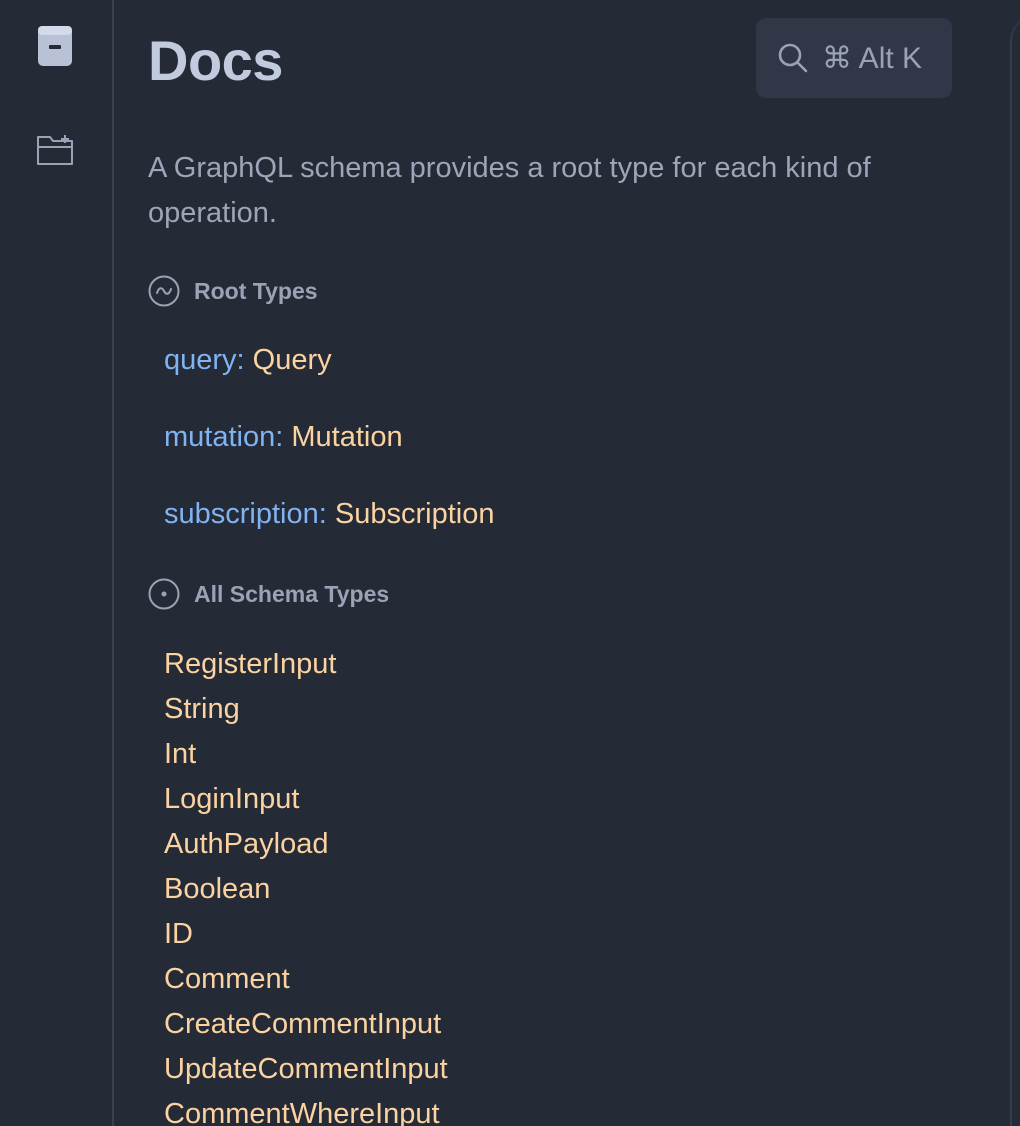 This screenshot has width=1020, height=1126. What do you see at coordinates (306, 1069) in the screenshot?
I see `schema-type-link: UpdateCommentInput` at bounding box center [306, 1069].